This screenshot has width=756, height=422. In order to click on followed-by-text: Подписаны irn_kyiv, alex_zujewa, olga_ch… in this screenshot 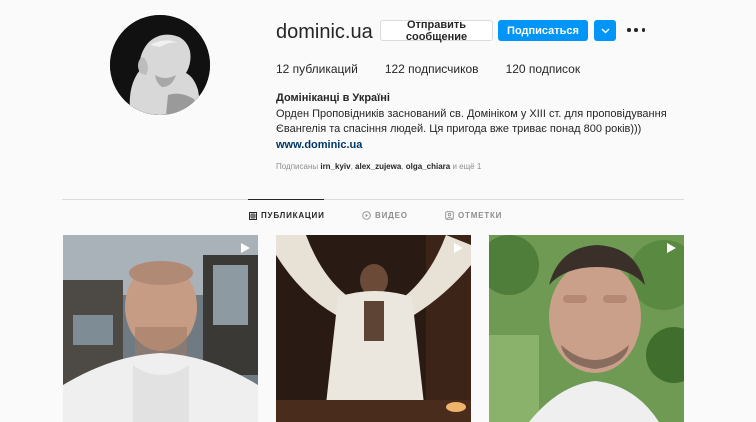, I will do `click(379, 166)`.